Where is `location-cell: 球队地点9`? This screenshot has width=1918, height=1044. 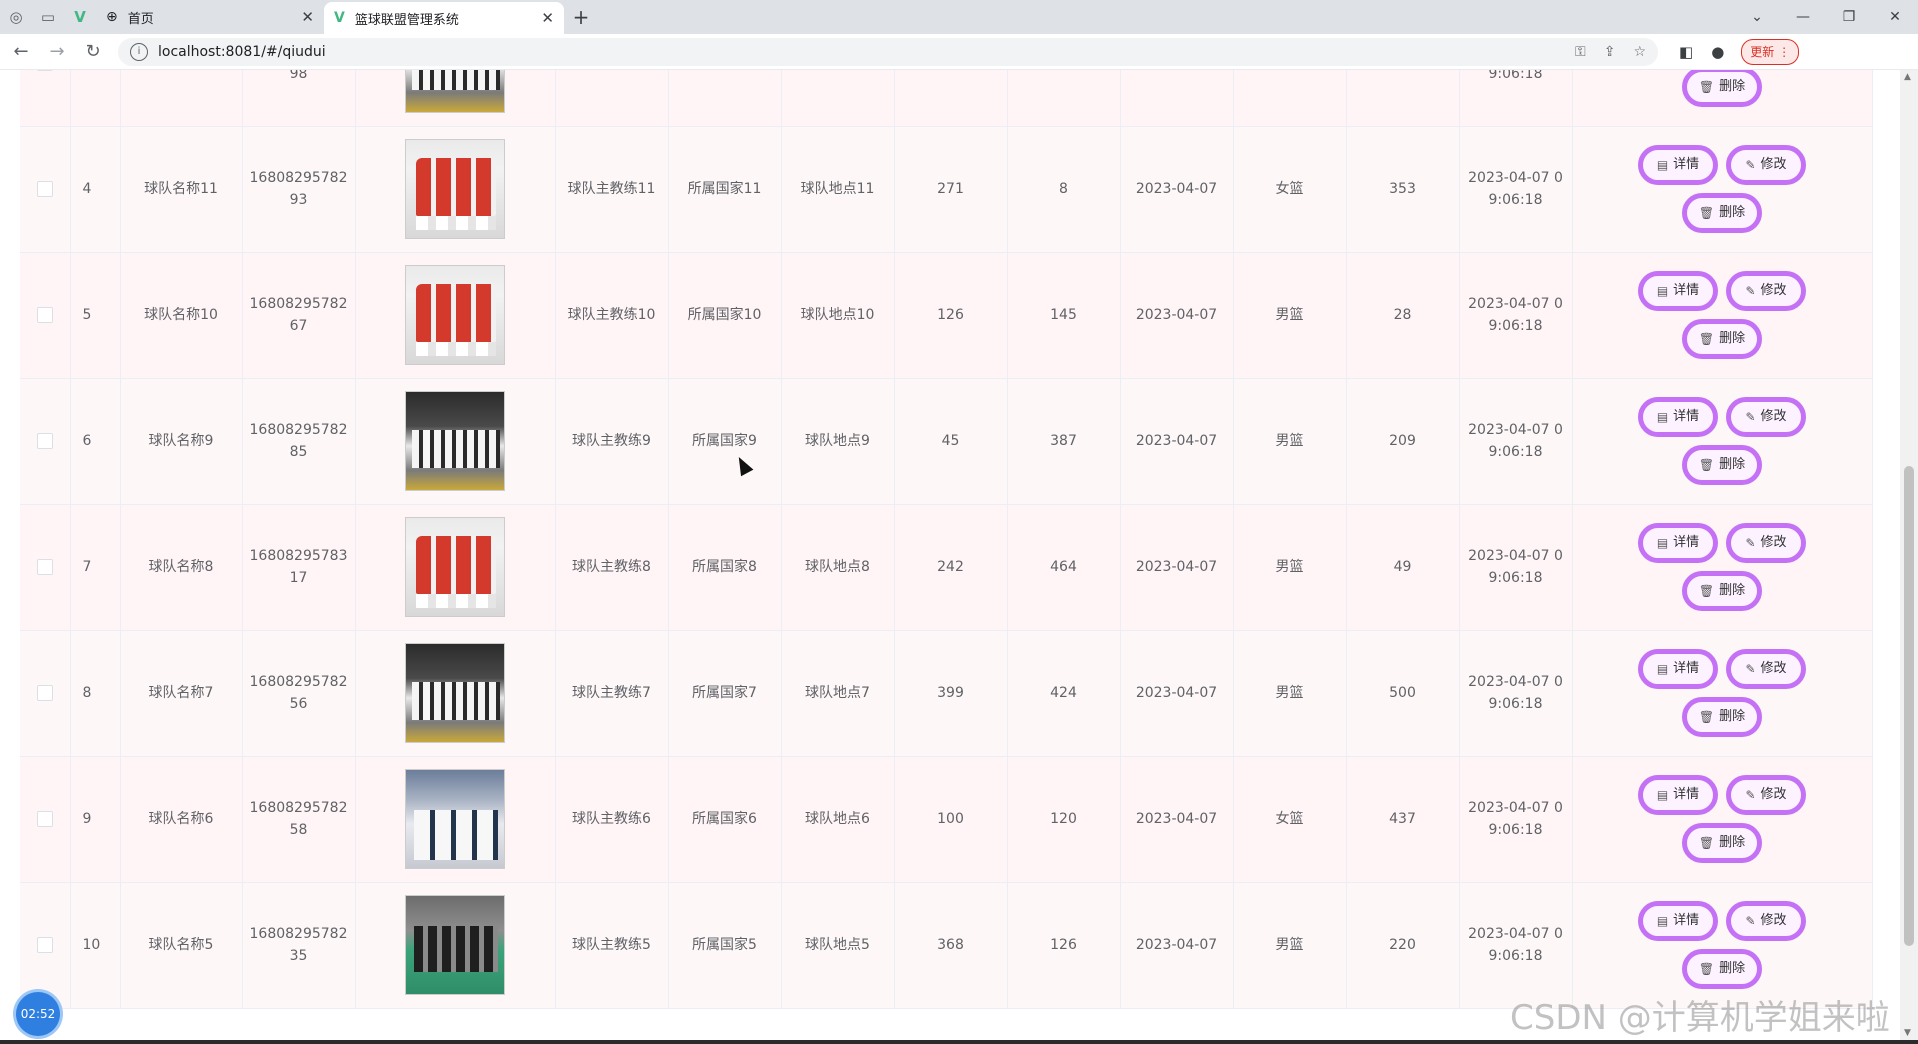 location-cell: 球队地点9 is located at coordinates (838, 441).